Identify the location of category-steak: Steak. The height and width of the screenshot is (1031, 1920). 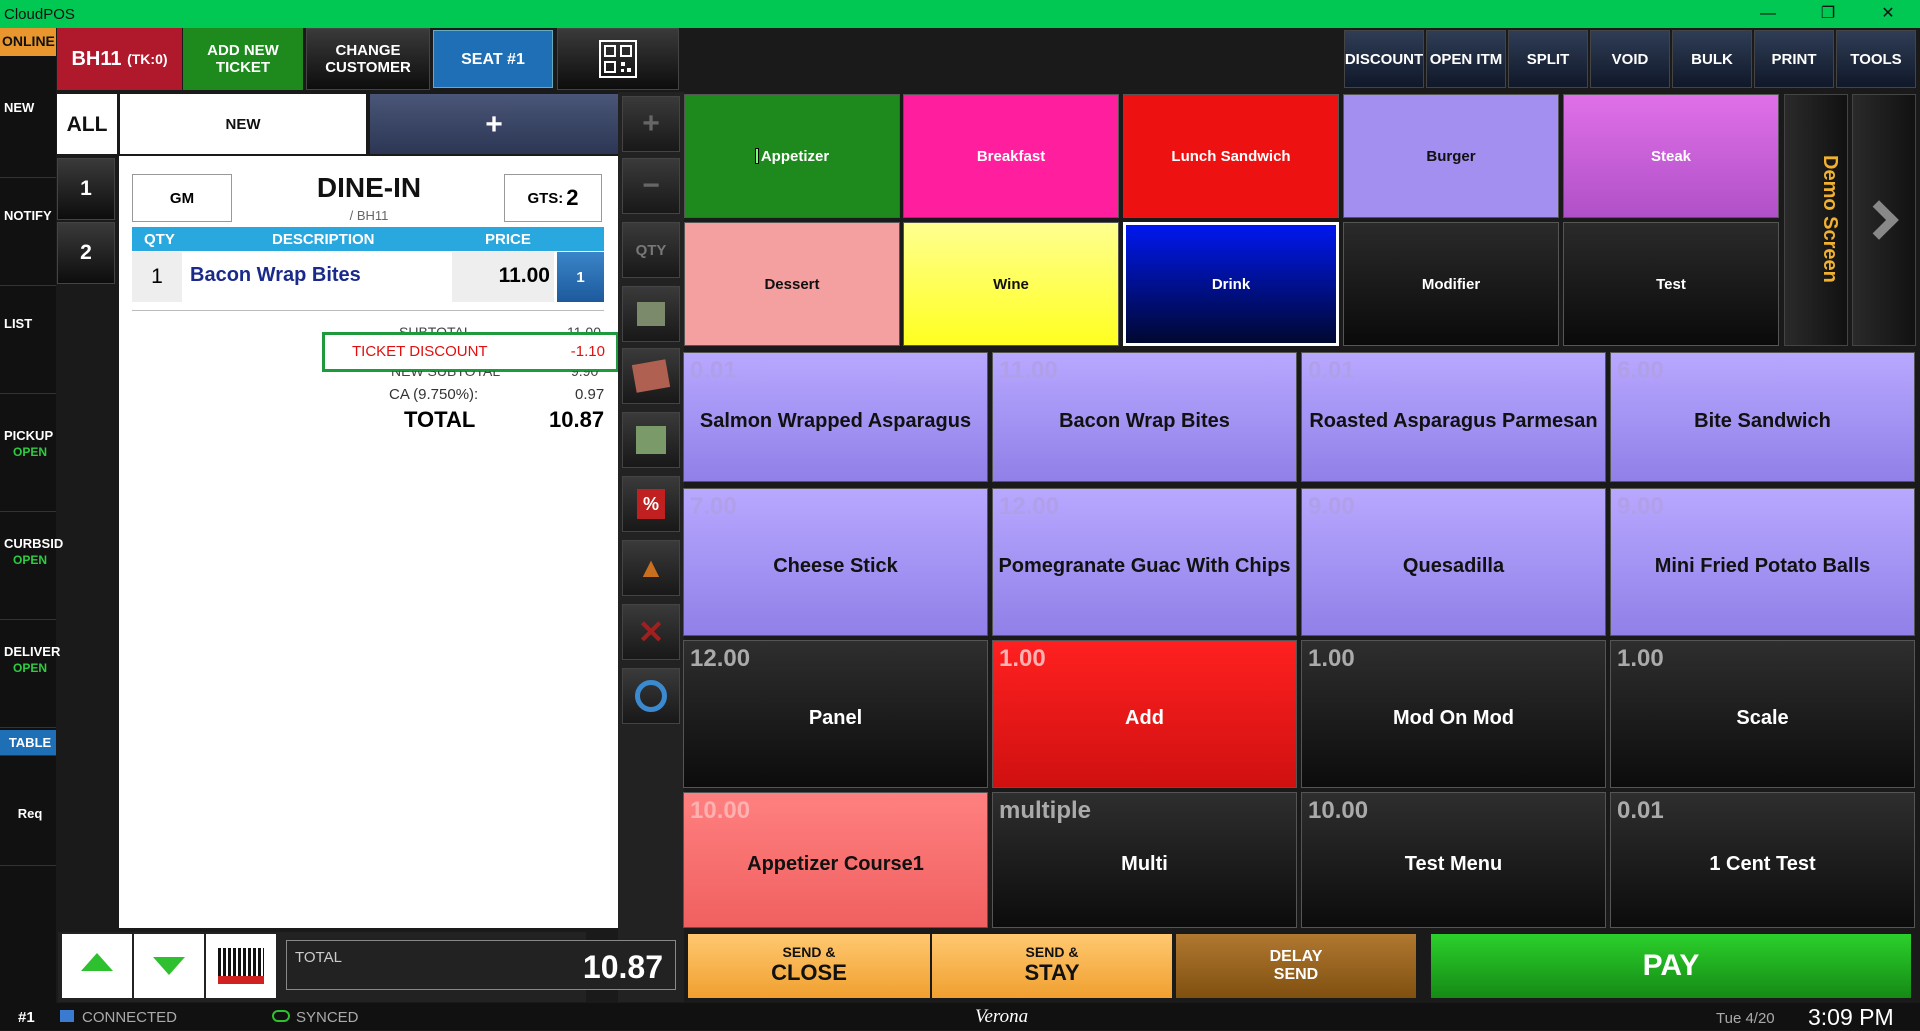
(1671, 156).